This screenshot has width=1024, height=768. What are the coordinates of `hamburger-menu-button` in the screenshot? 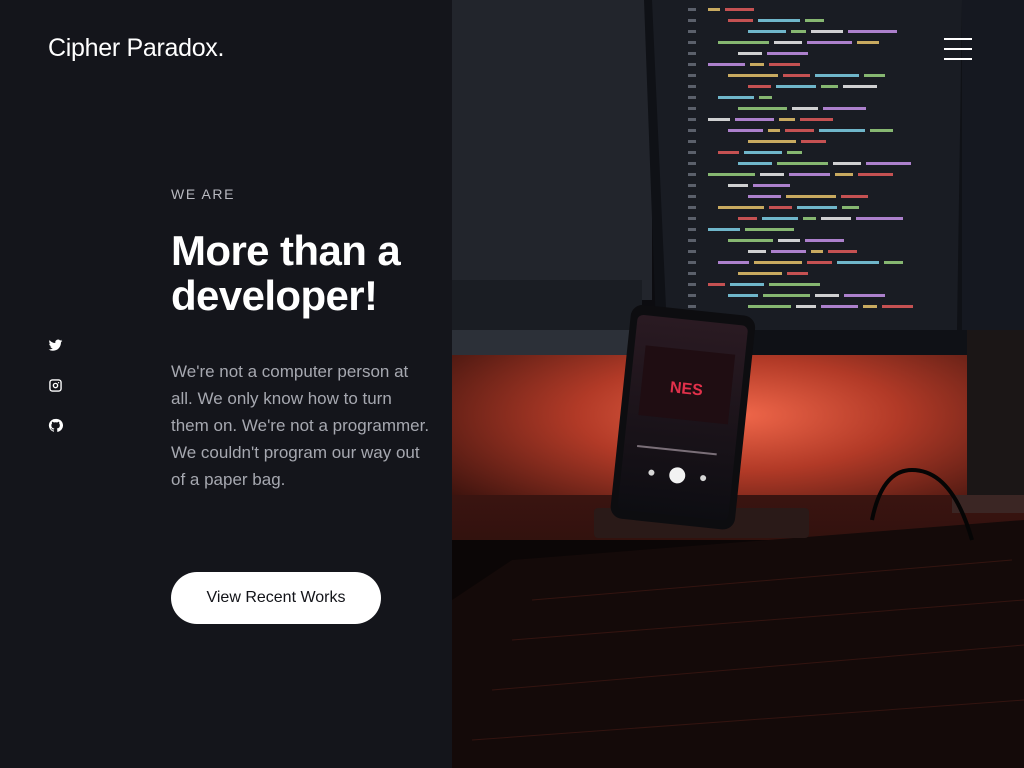 It's located at (958, 49).